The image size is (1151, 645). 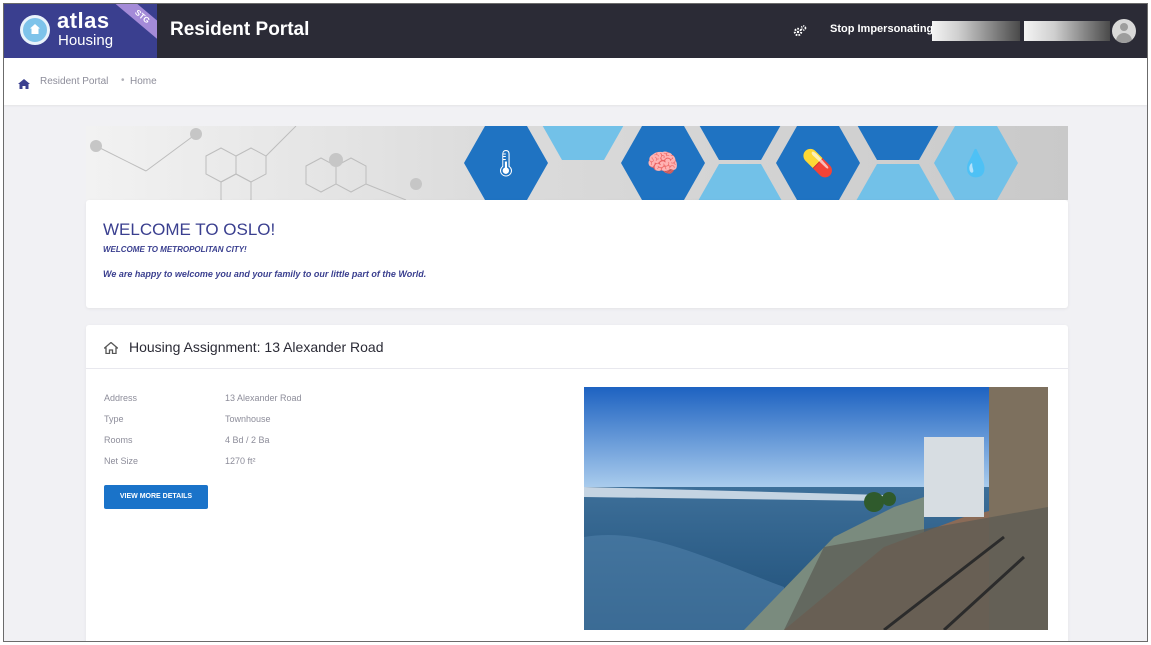 What do you see at coordinates (818, 163) in the screenshot?
I see `pills-icon: 💊` at bounding box center [818, 163].